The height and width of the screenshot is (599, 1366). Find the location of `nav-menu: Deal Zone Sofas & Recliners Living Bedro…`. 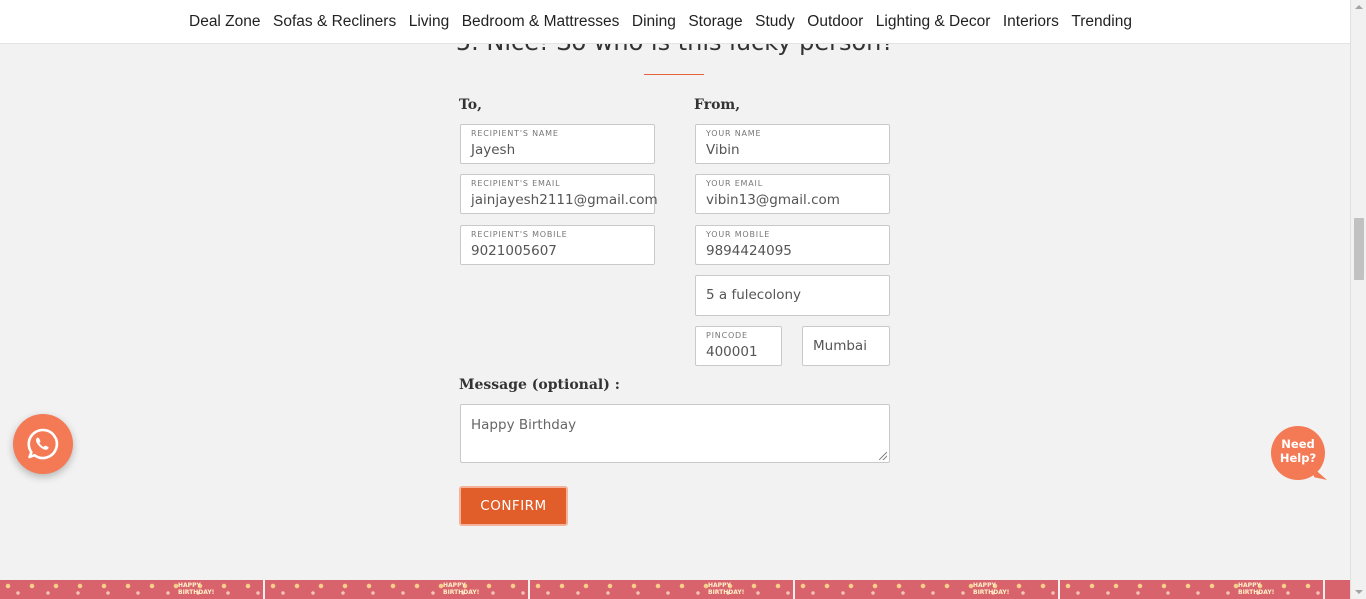

nav-menu: Deal Zone Sofas & Recliners Living Bedro… is located at coordinates (666, 22).